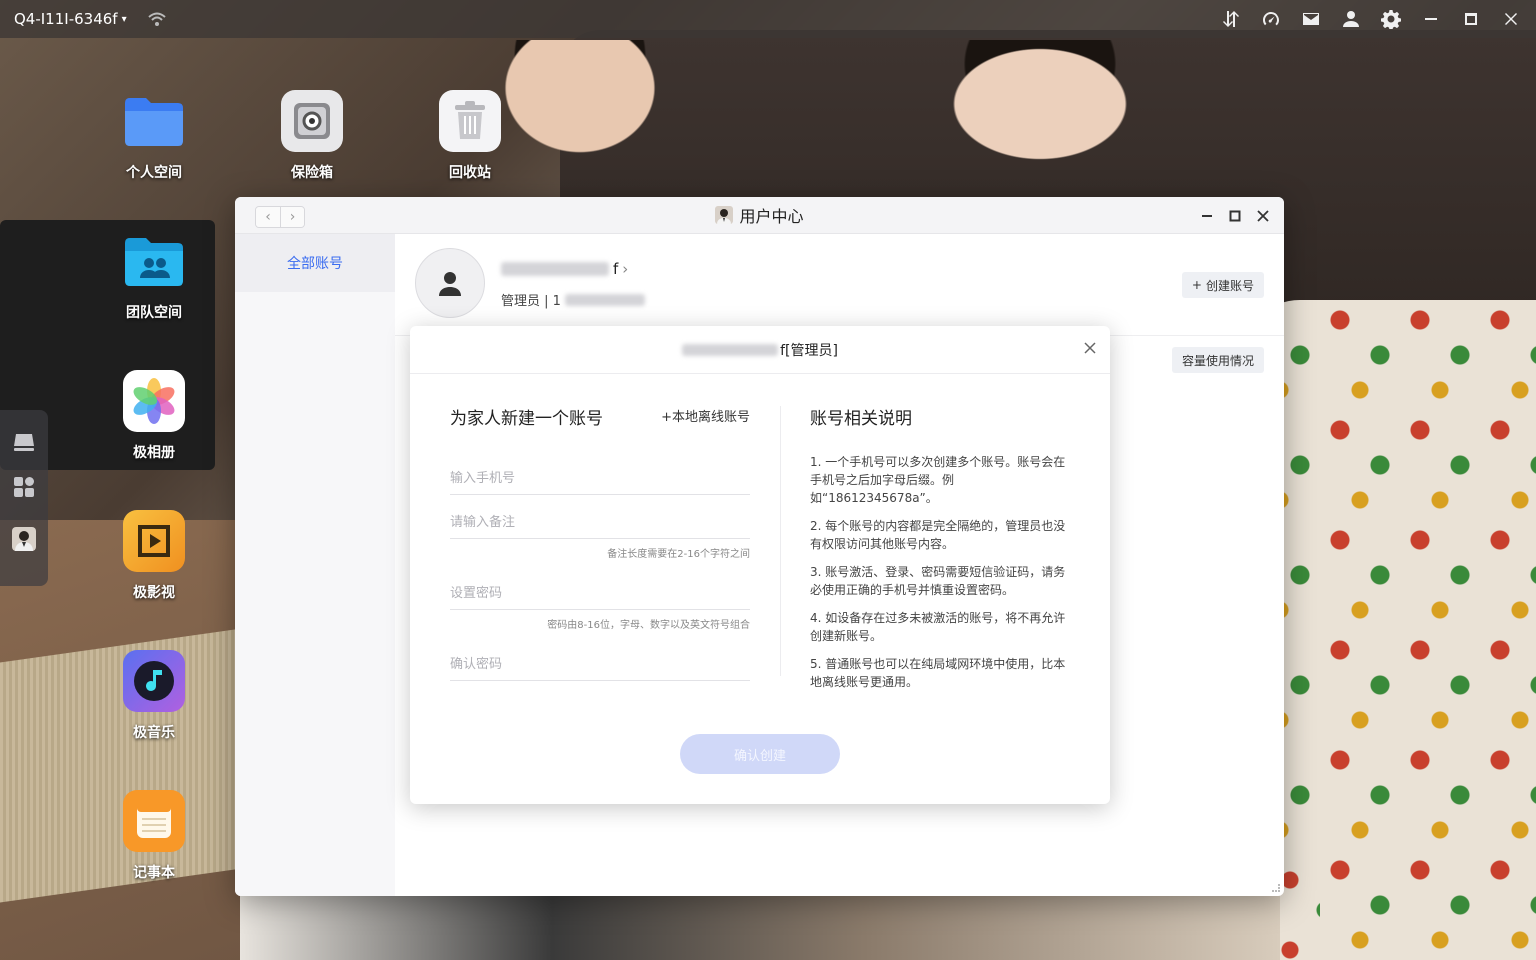 Image resolution: width=1536 pixels, height=960 pixels. Describe the element at coordinates (450, 283) in the screenshot. I see `avatar` at that location.